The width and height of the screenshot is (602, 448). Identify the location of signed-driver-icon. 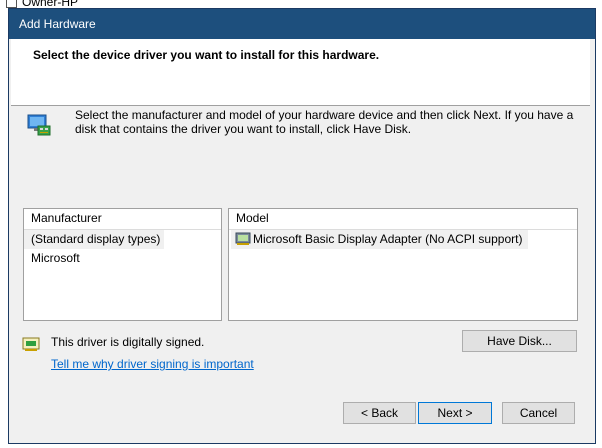
(31, 344).